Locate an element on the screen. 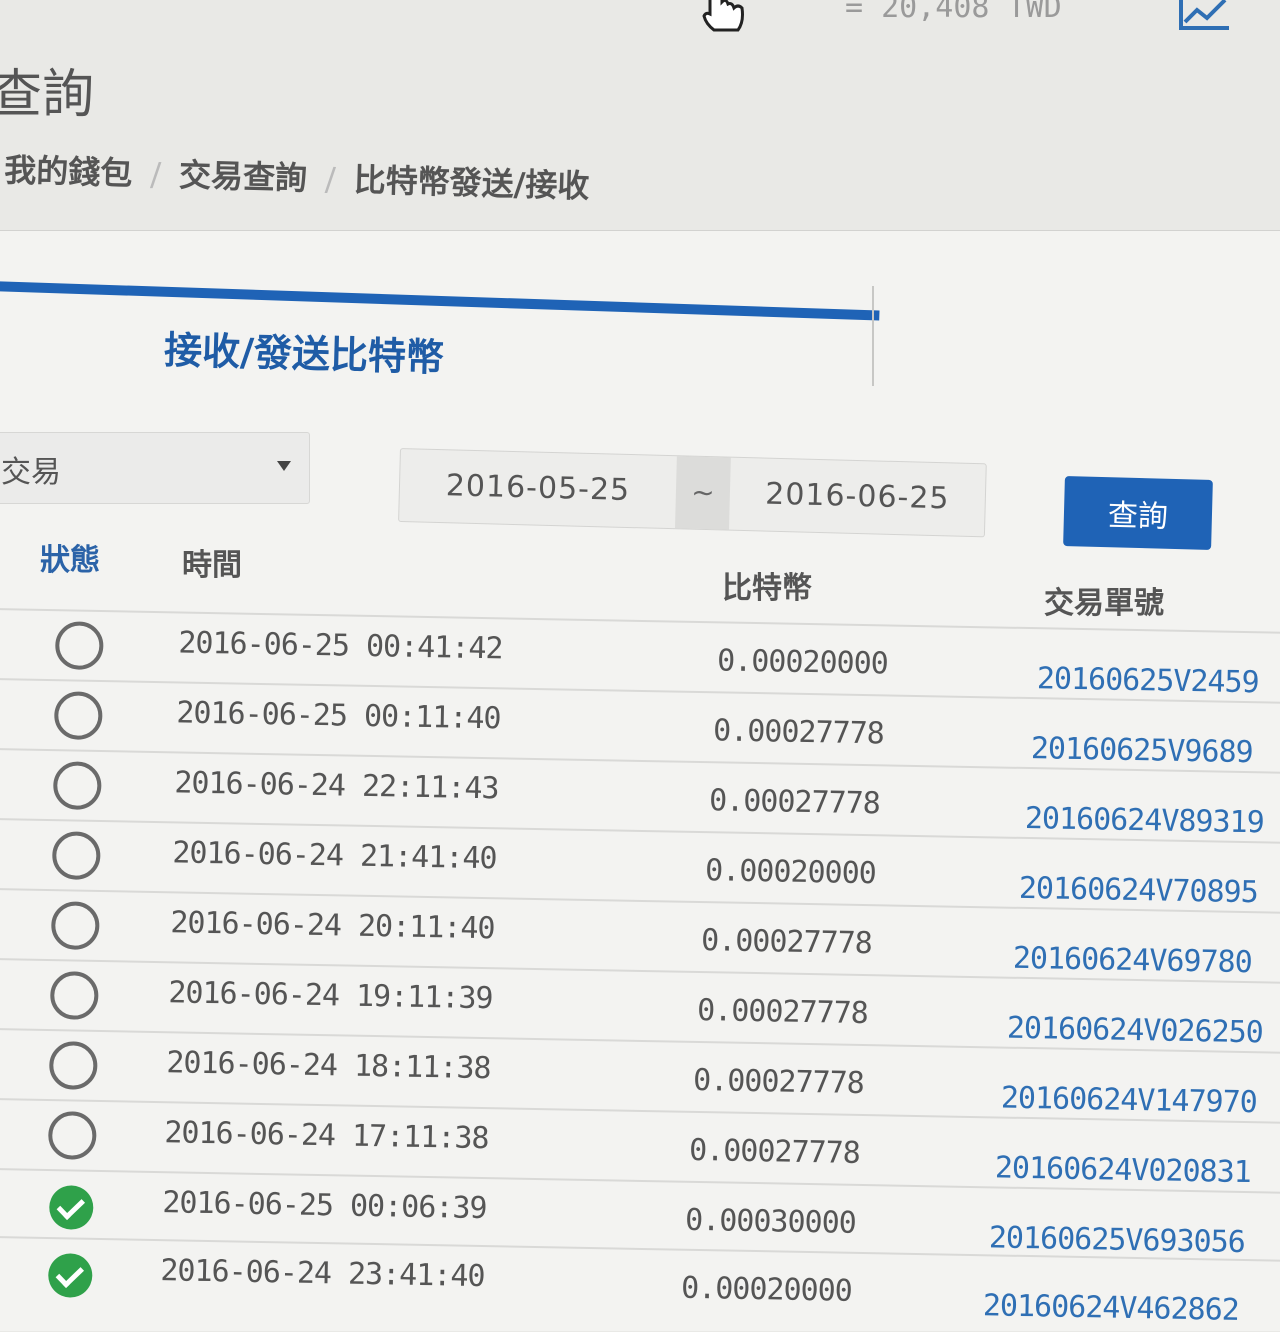 This screenshot has height=1332, width=1280. transaction-type-value: 交易 is located at coordinates (31, 472).